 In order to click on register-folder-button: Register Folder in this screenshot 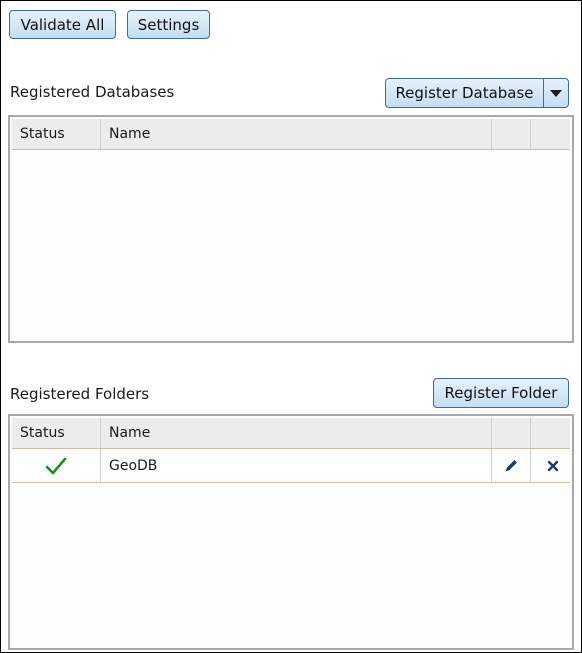, I will do `click(501, 393)`.